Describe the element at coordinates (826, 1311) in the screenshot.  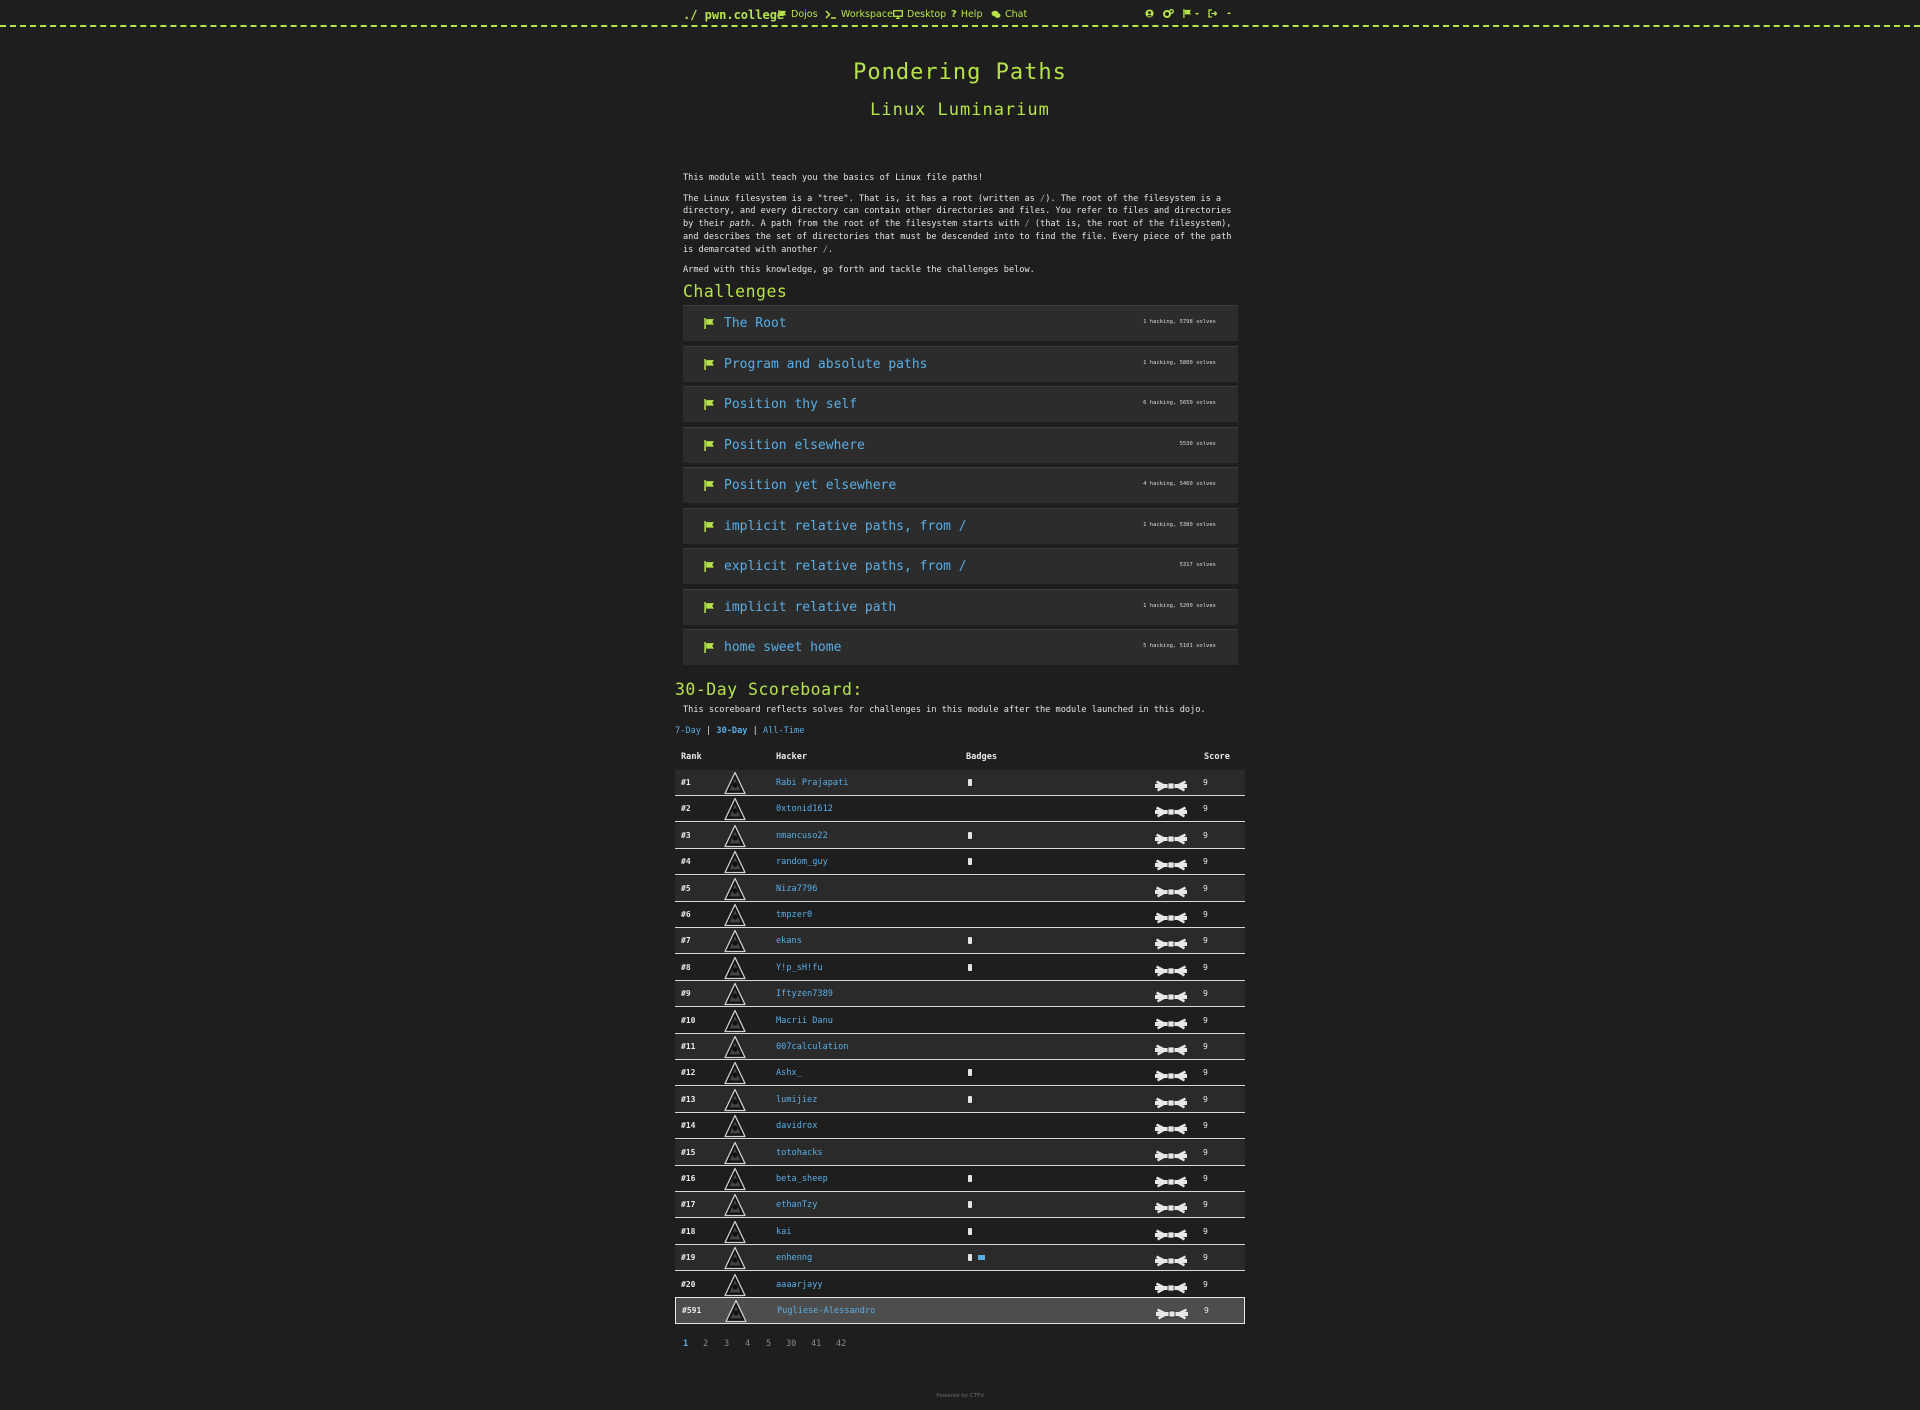
I see `hacker-link: Pugliese-Alessandro` at that location.